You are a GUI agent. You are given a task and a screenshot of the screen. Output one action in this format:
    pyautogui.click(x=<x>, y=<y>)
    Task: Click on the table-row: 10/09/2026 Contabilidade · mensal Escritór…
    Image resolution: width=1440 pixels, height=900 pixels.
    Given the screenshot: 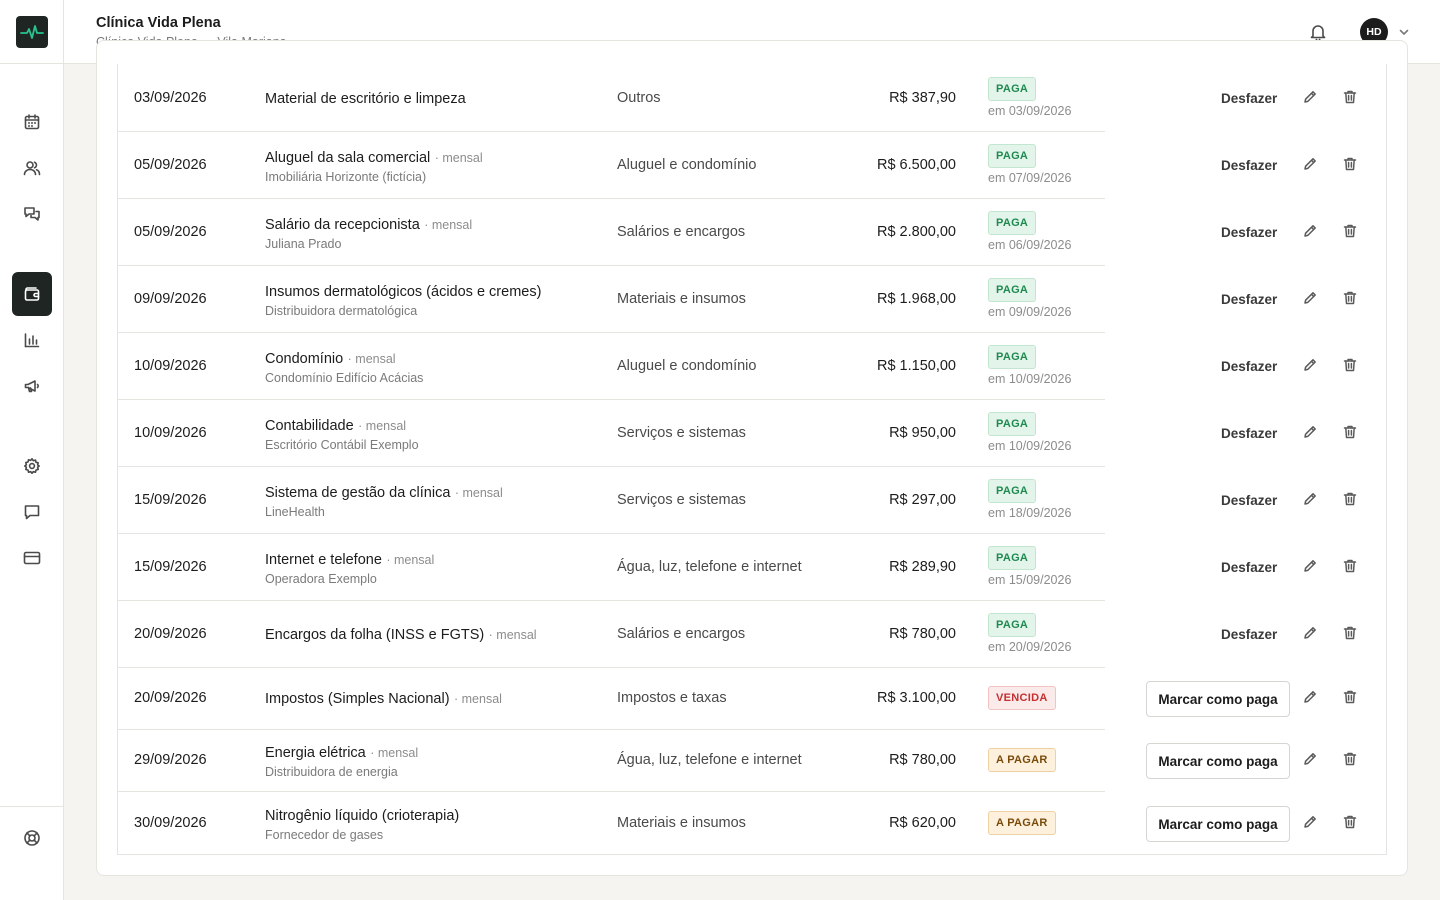 What is the action you would take?
    pyautogui.click(x=611, y=433)
    